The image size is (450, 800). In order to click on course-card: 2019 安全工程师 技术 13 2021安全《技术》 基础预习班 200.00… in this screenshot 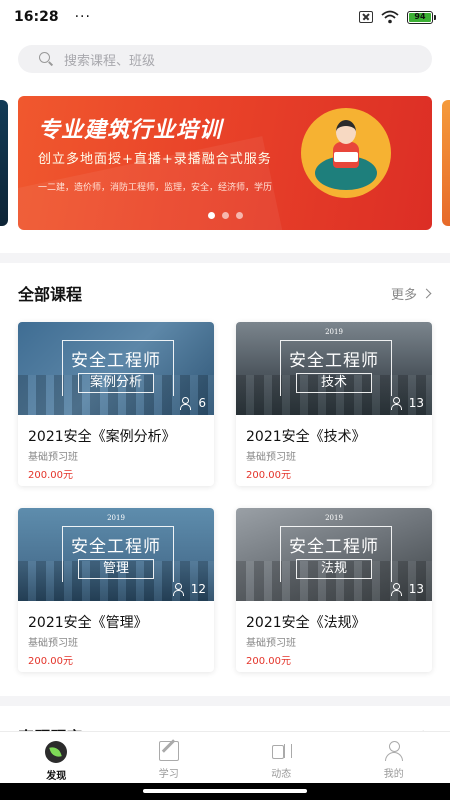, I will do `click(334, 404)`.